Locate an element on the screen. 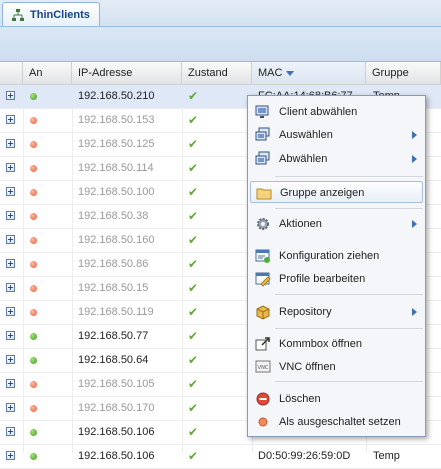 This screenshot has height=469, width=441. menu-item-label: Auswählen is located at coordinates (306, 135).